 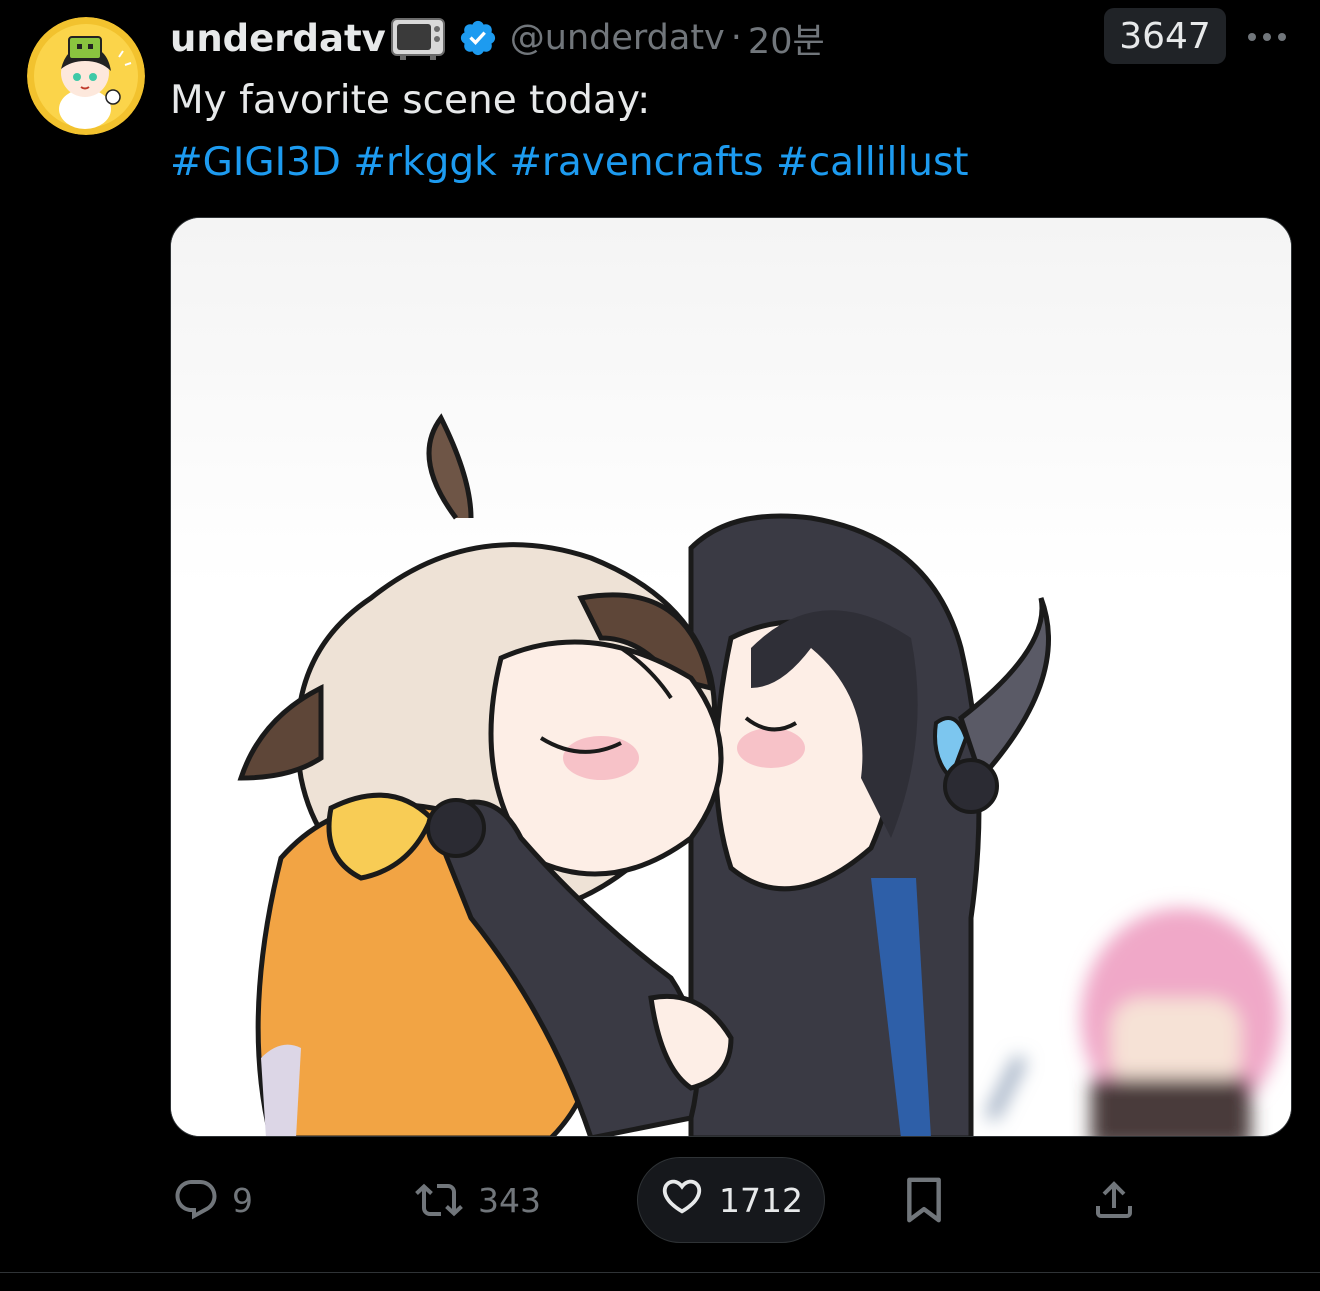 What do you see at coordinates (196, 1200) in the screenshot?
I see `reply-icon` at bounding box center [196, 1200].